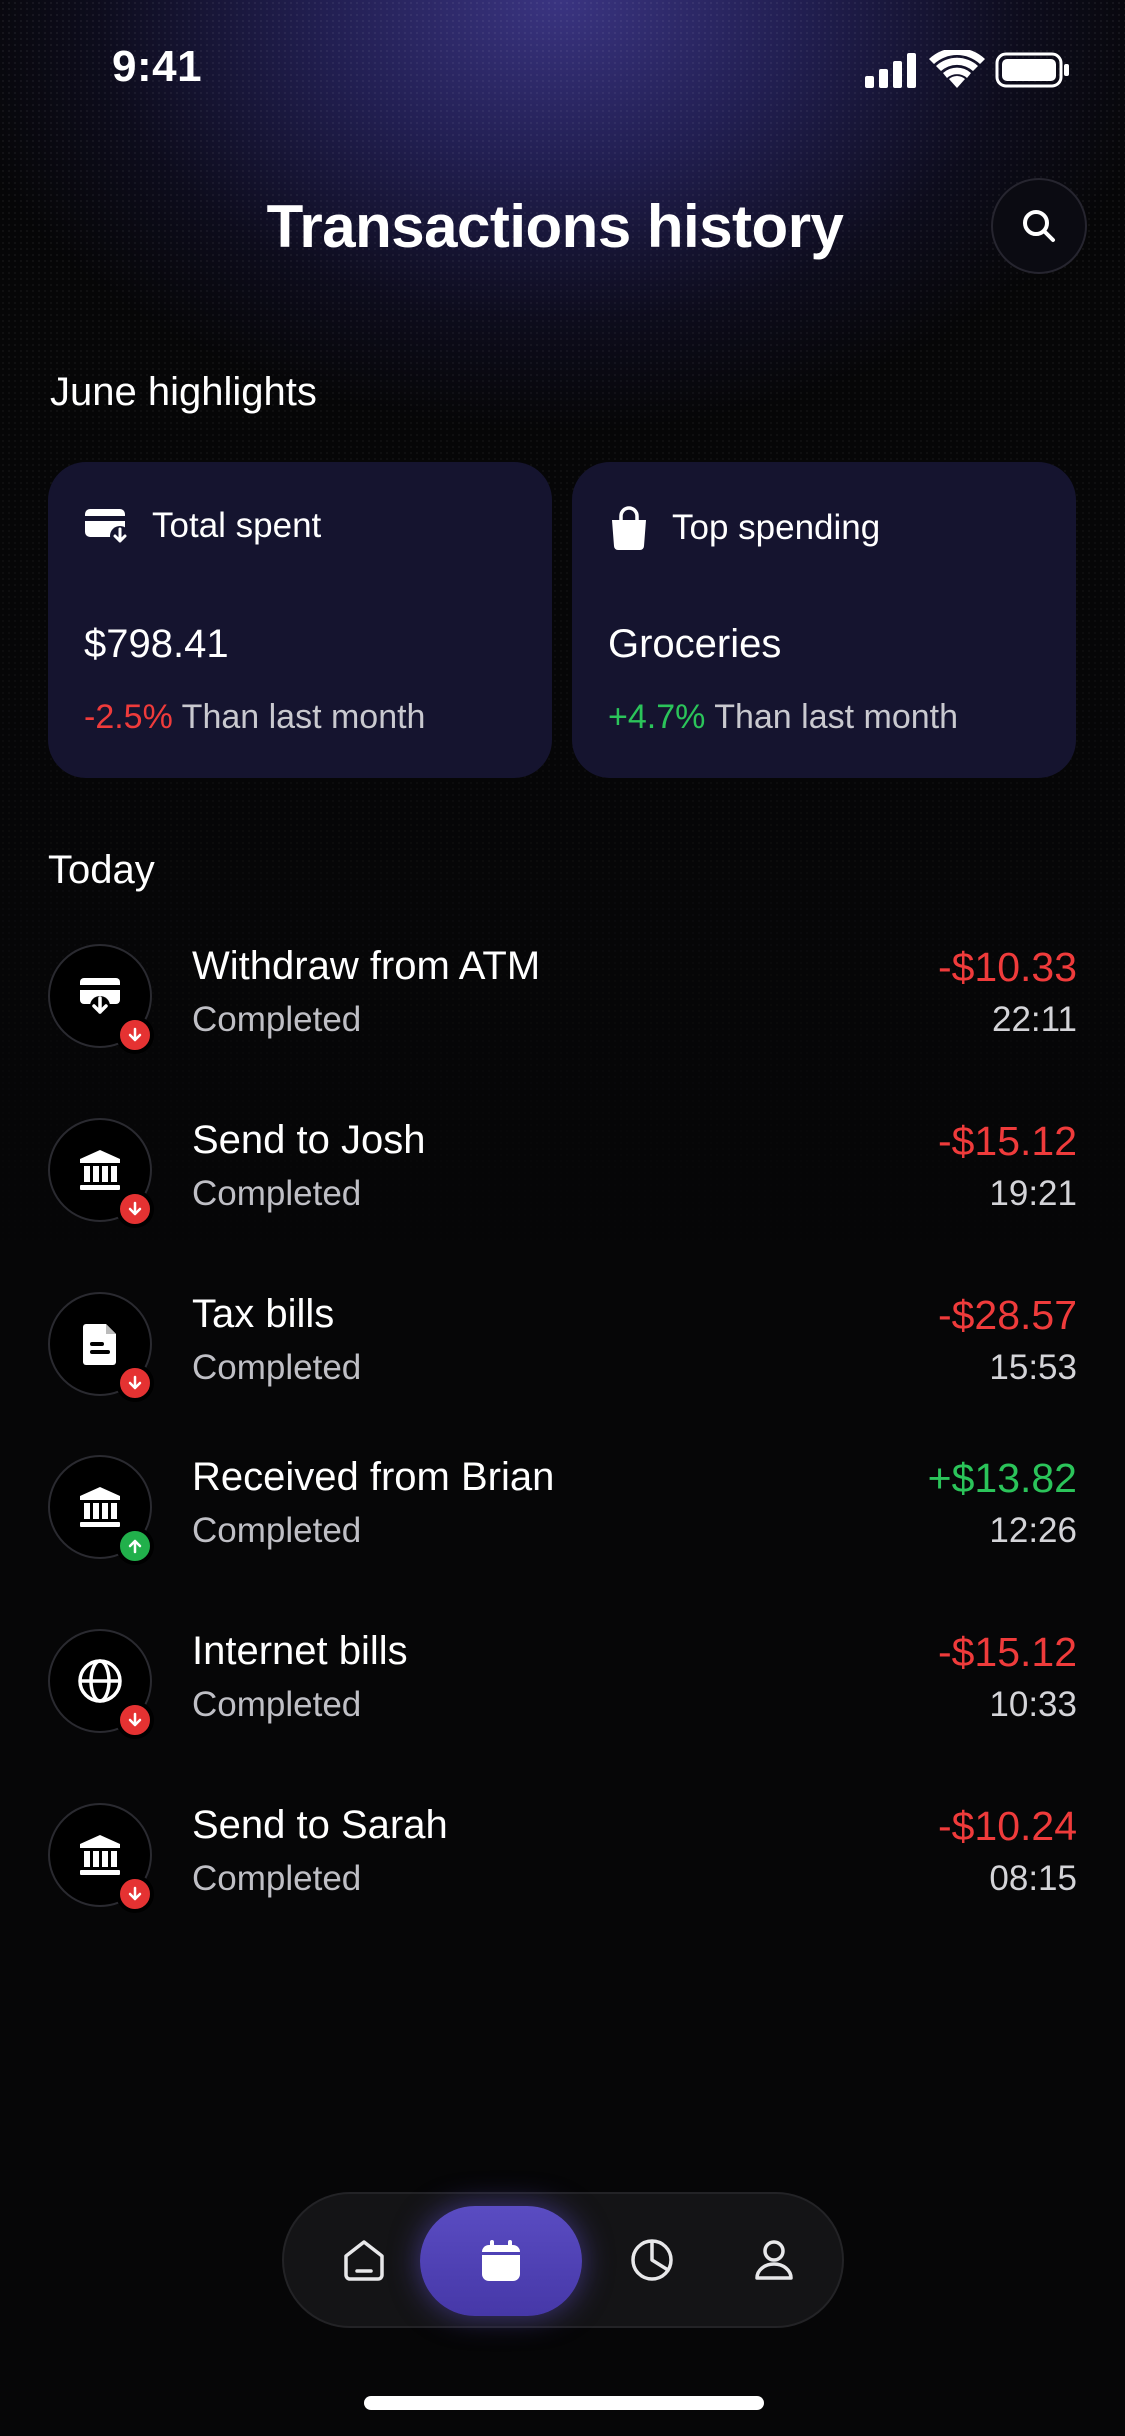 The image size is (1125, 2436). What do you see at coordinates (657, 717) in the screenshot?
I see `change-percent: +4.7%` at bounding box center [657, 717].